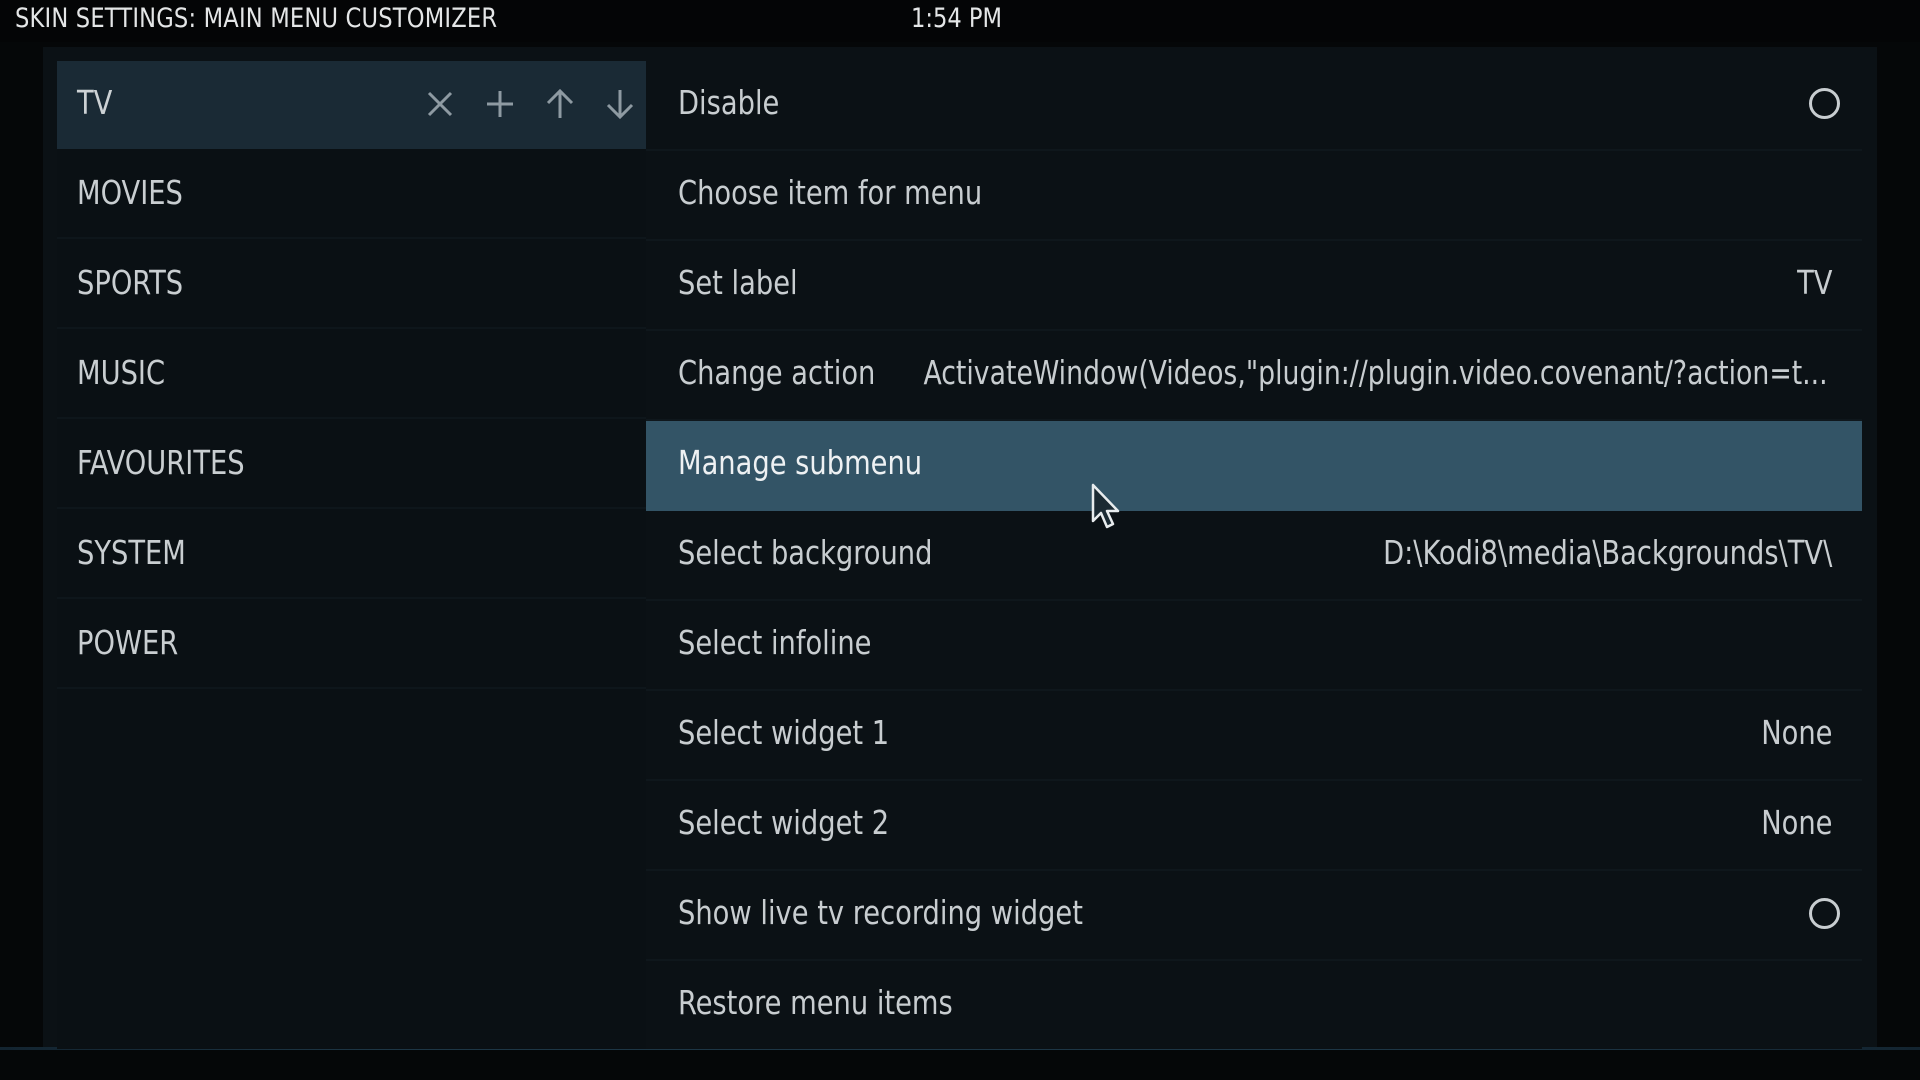 This screenshot has height=1080, width=1920. I want to click on option-label: Show live tv recording widget, so click(880, 912).